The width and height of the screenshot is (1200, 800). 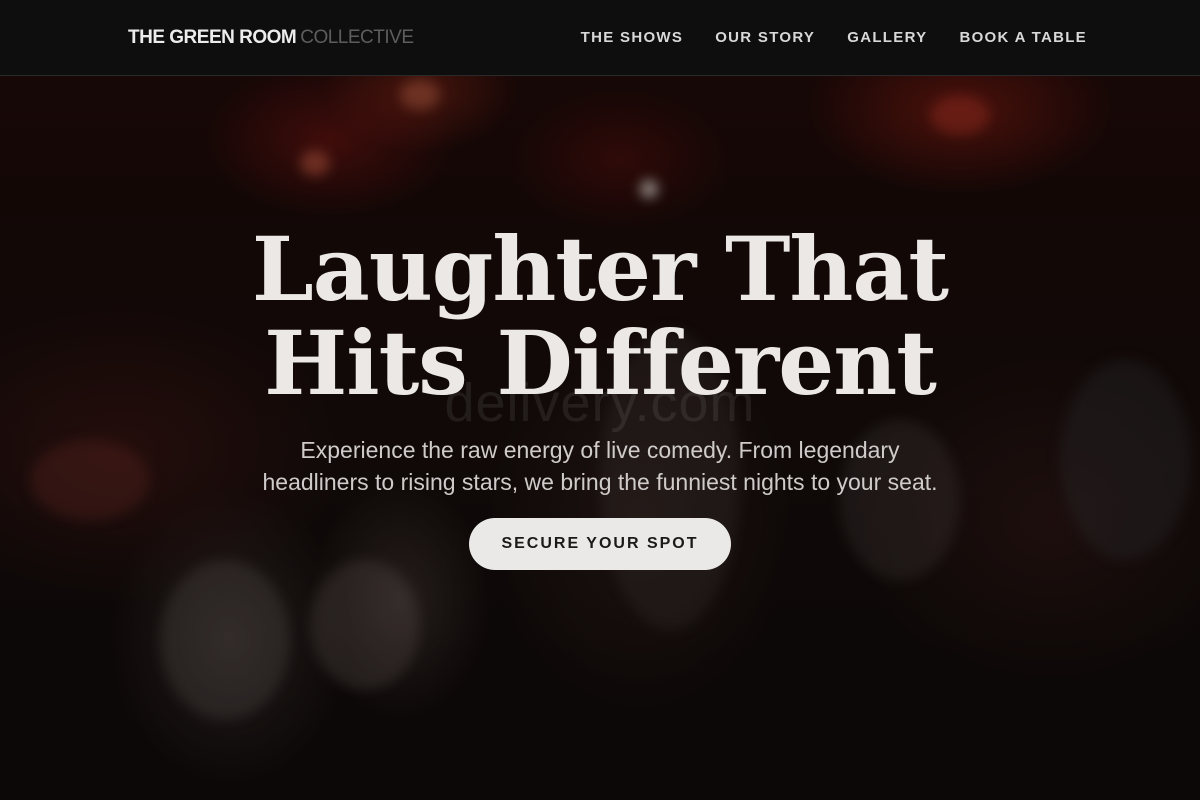 What do you see at coordinates (1023, 38) in the screenshot?
I see `nav-link-book-a-table: BOOK A TABLE` at bounding box center [1023, 38].